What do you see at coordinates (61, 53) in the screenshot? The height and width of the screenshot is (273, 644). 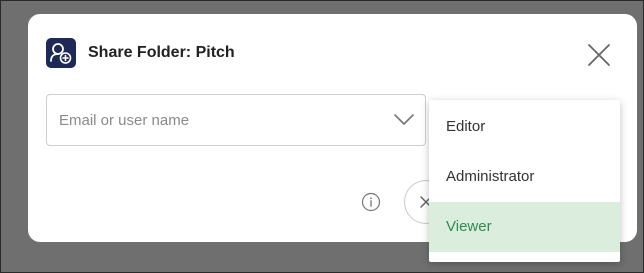 I see `user-add-icon` at bounding box center [61, 53].